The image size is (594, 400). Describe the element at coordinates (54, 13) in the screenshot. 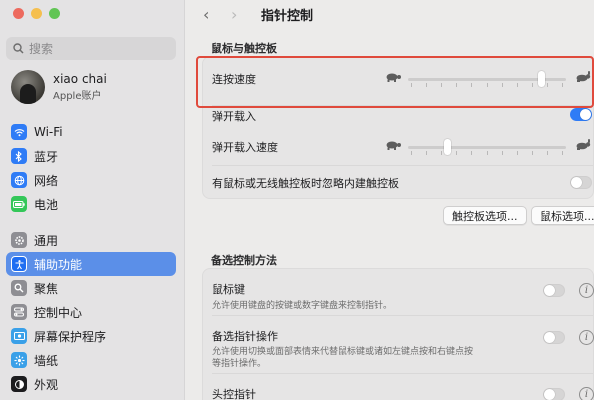

I see `zoom-window-button` at that location.